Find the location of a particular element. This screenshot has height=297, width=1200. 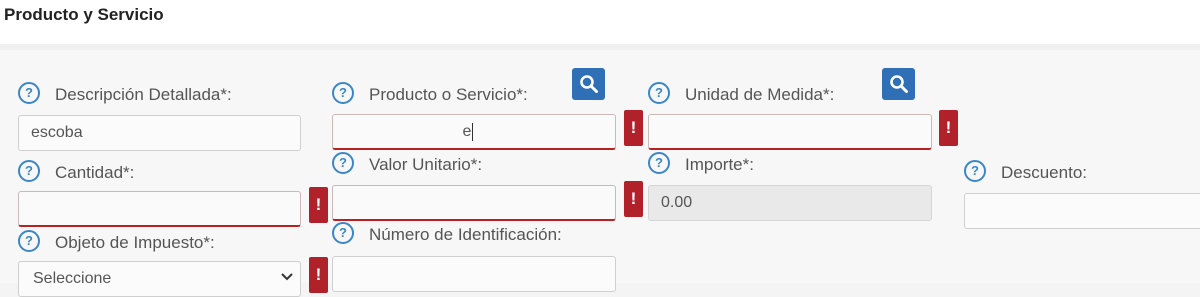

cantidad-error-icon: ! is located at coordinates (318, 205).